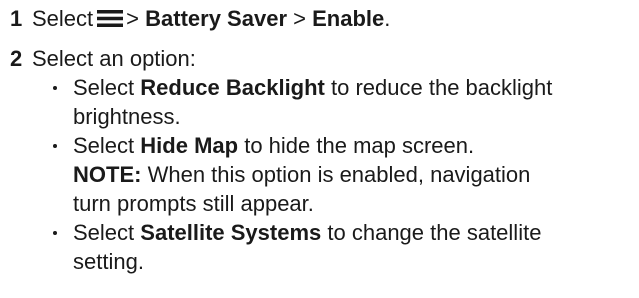 The height and width of the screenshot is (298, 639). Describe the element at coordinates (434, 232) in the screenshot. I see `option-description: to change the satellite` at that location.